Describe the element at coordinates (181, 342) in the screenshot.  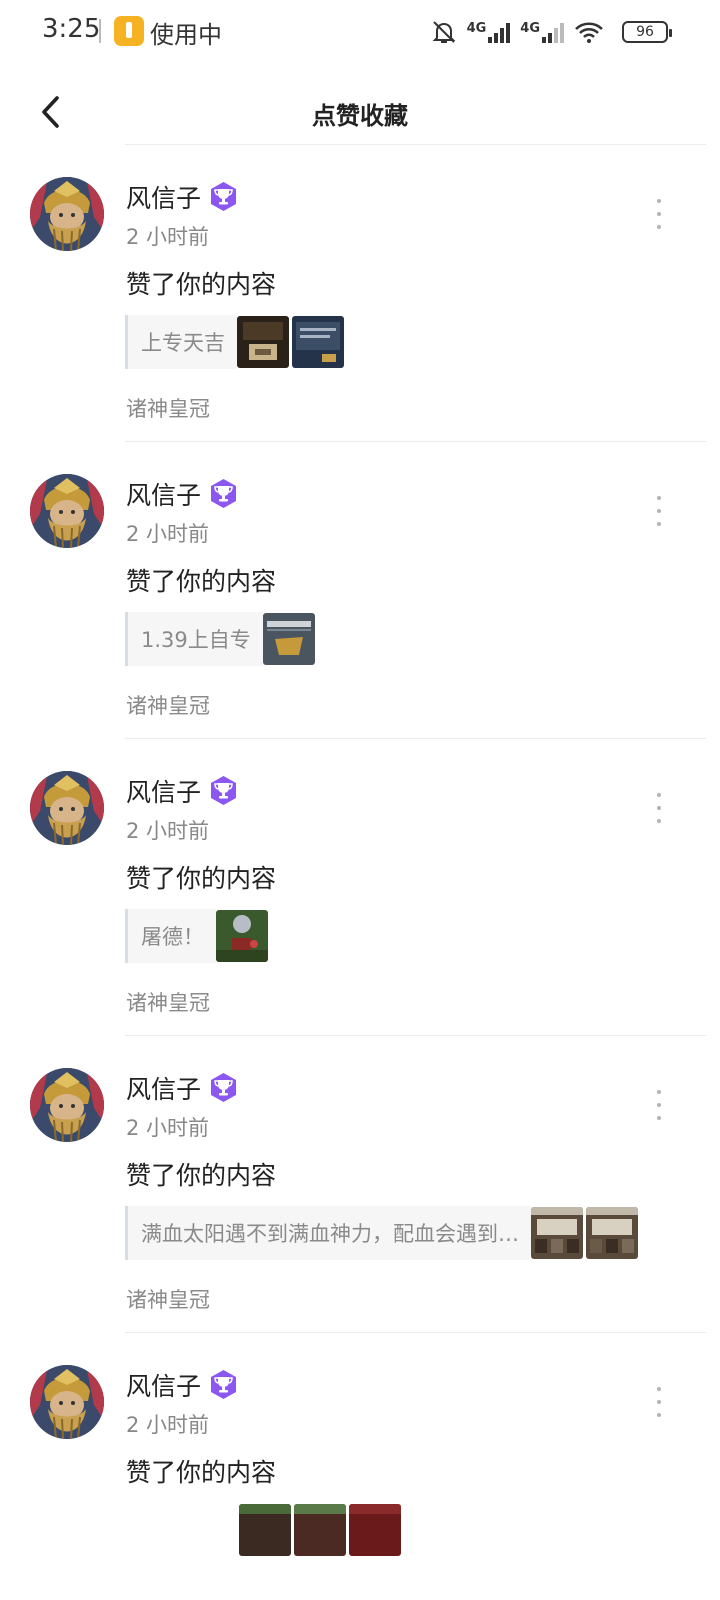
I see `quoted-text: 上专天吉` at that location.